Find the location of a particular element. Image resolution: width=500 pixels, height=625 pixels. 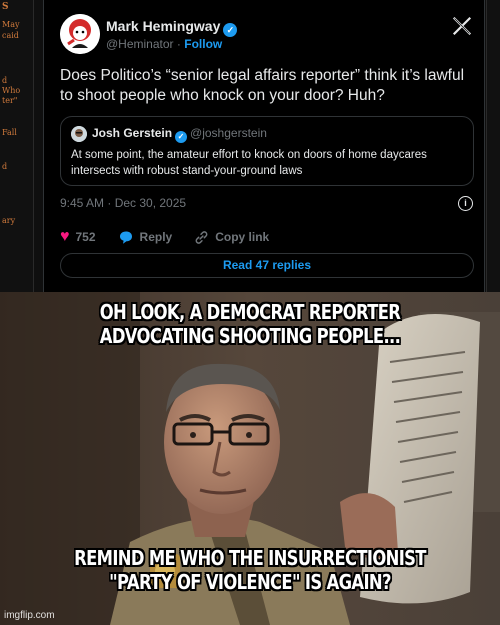

quote-author-handle: @joshgerstein is located at coordinates (228, 133).